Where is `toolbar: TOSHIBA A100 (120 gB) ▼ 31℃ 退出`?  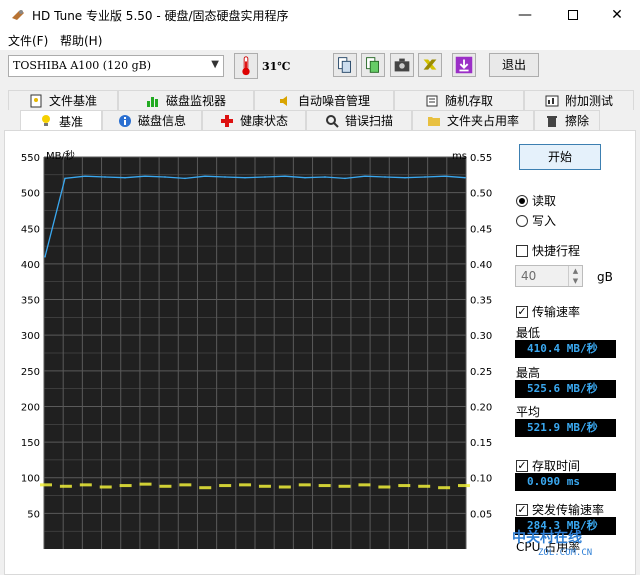 toolbar: TOSHIBA A100 (120 gB) ▼ 31℃ 退出 is located at coordinates (320, 68).